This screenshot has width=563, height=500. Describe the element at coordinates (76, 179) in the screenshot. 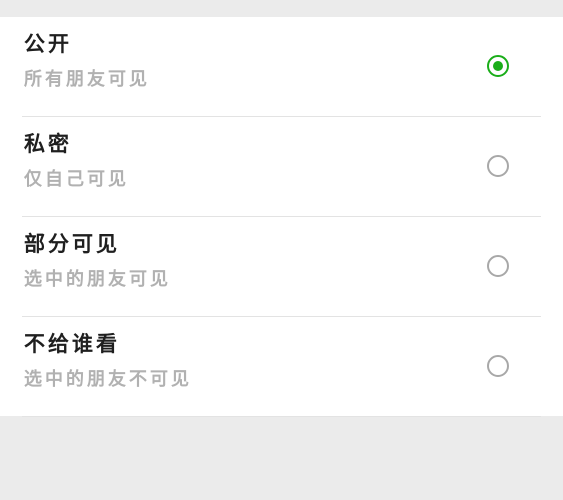

I see `option-subtitle: 仅自己可见` at that location.